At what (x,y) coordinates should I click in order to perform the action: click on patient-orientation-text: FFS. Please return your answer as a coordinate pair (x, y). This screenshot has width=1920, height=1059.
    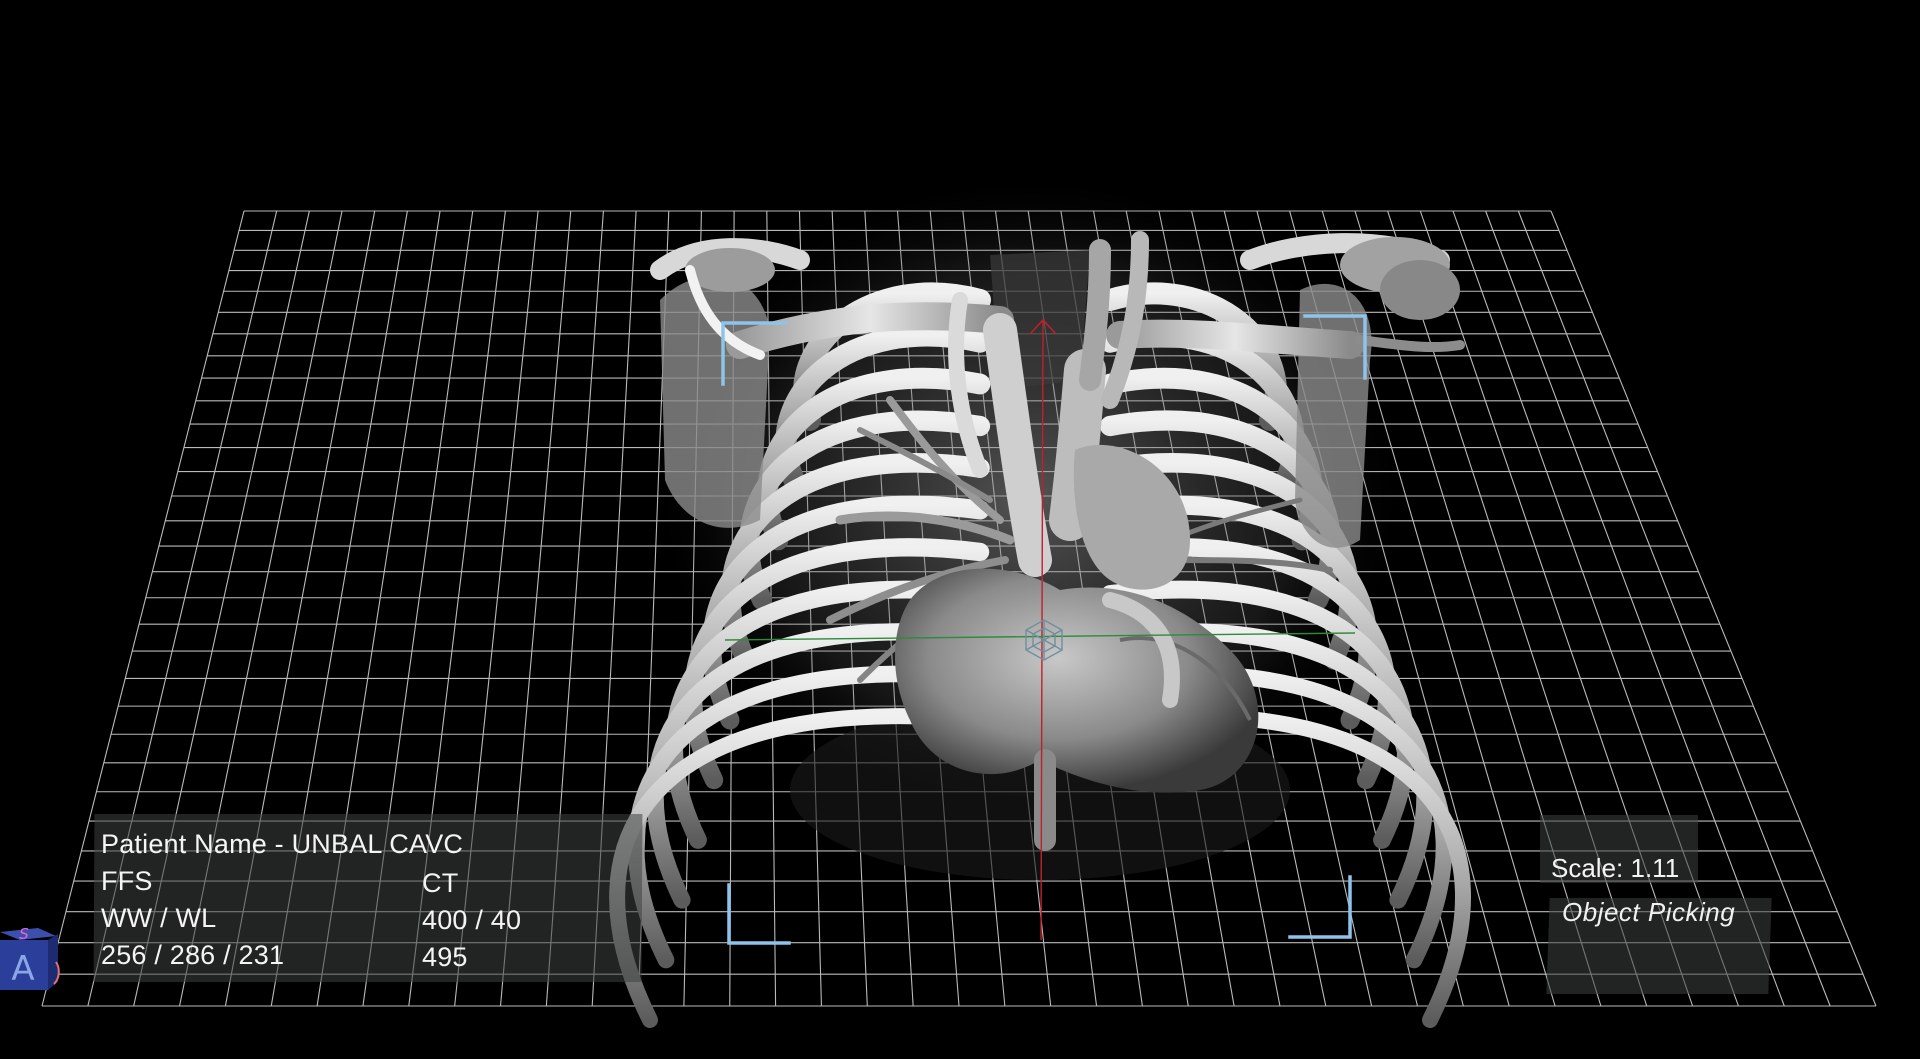
    Looking at the image, I should click on (127, 881).